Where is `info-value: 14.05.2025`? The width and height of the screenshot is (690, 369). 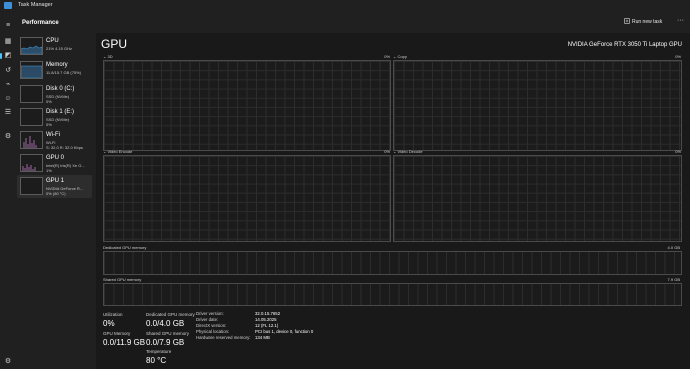
info-value: 14.05.2025 is located at coordinates (266, 319).